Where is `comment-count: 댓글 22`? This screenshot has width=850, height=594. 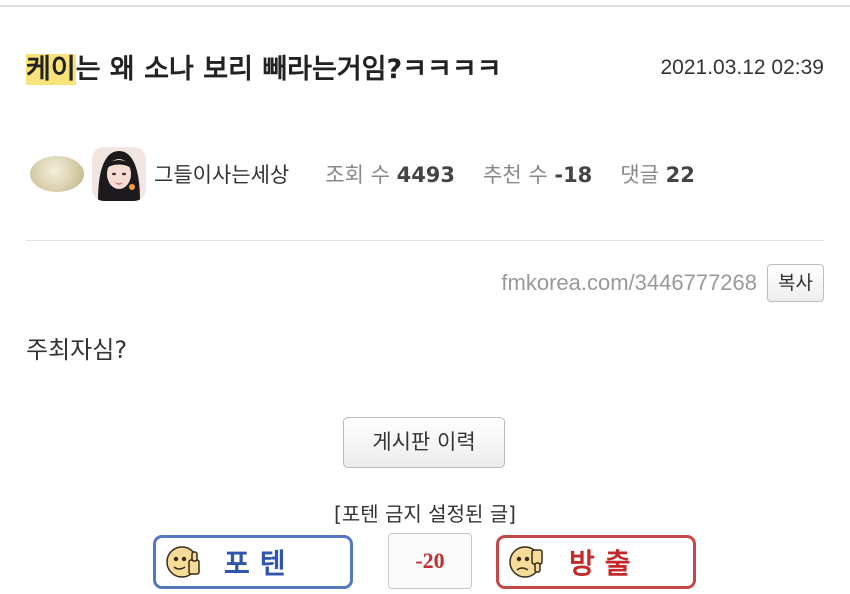
comment-count: 댓글 22 is located at coordinates (657, 174).